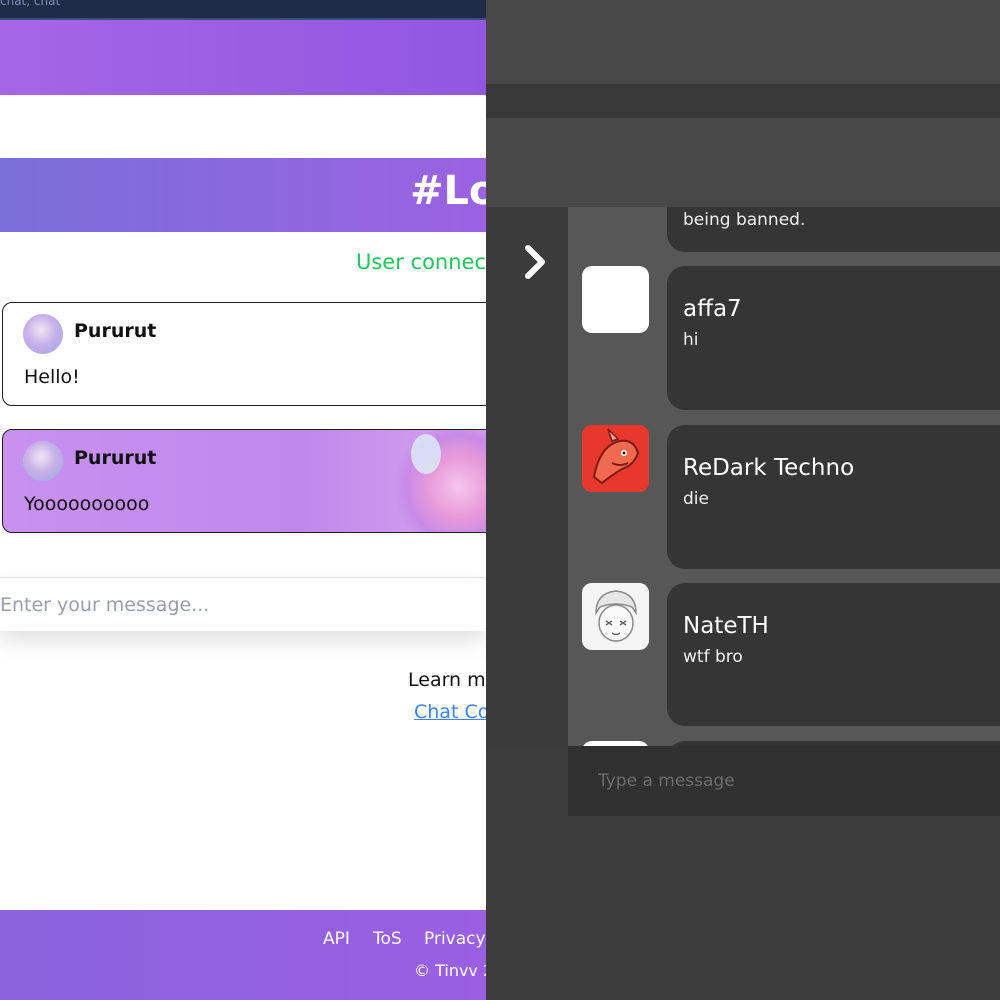  Describe the element at coordinates (744, 220) in the screenshot. I see `message-text: being banned.` at that location.